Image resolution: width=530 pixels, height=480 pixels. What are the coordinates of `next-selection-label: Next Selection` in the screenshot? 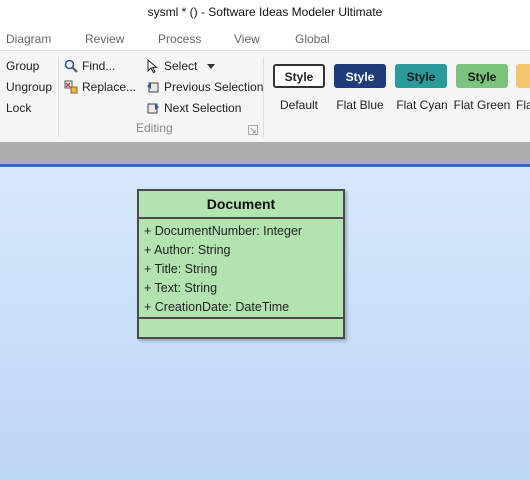 It's located at (203, 108).